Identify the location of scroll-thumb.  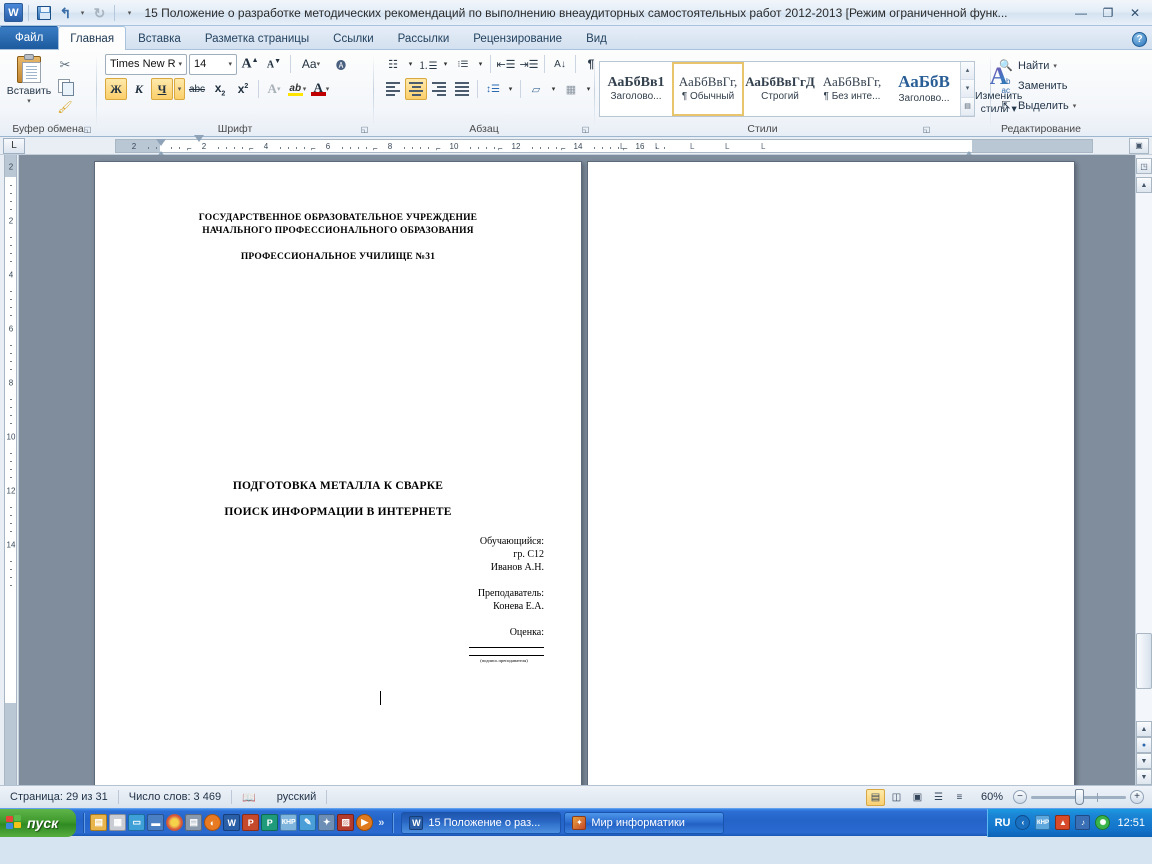
(1144, 661).